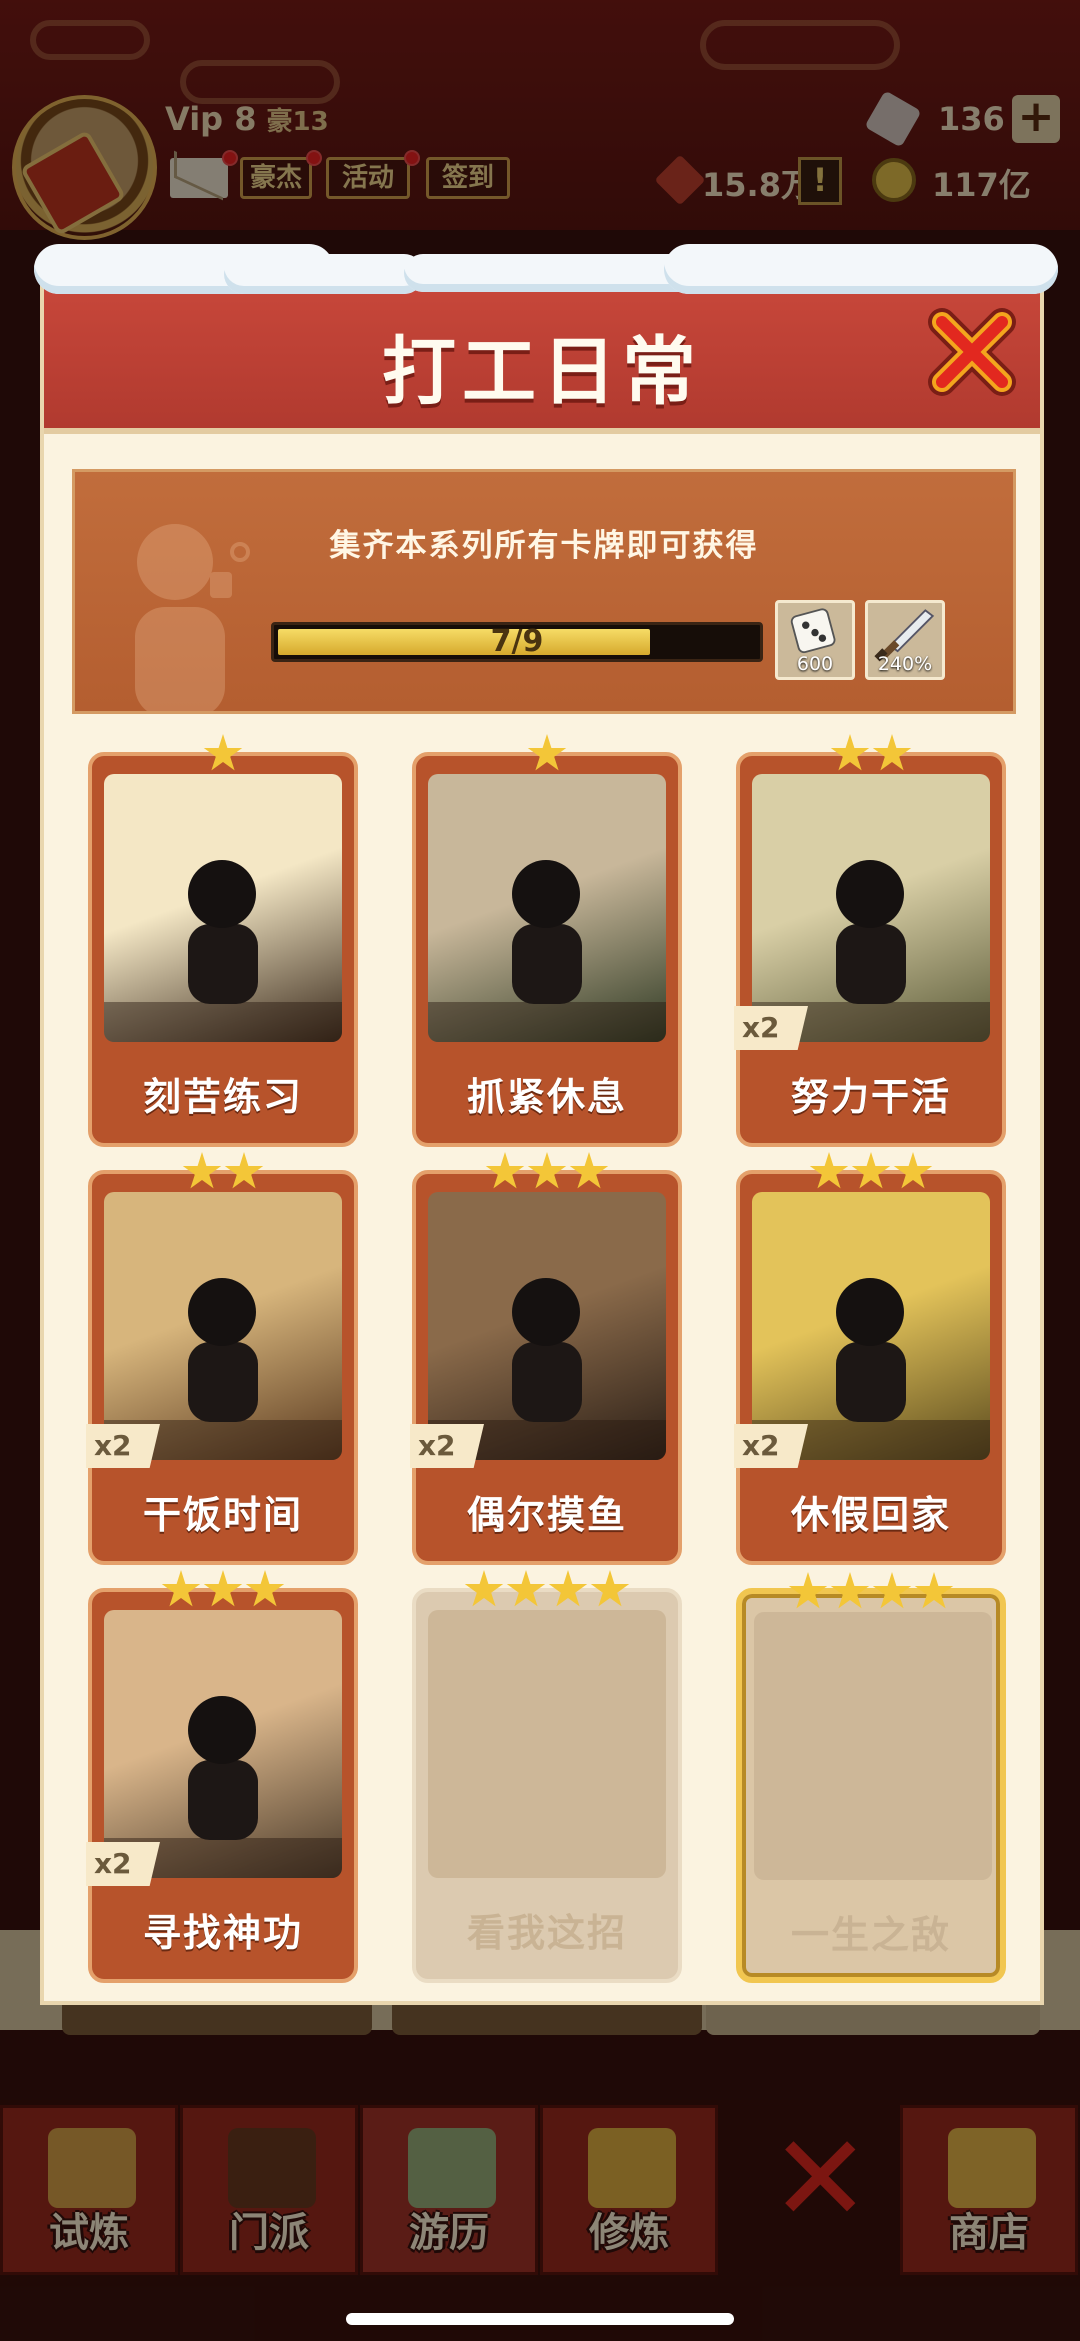  I want to click on events-button: 活动, so click(368, 178).